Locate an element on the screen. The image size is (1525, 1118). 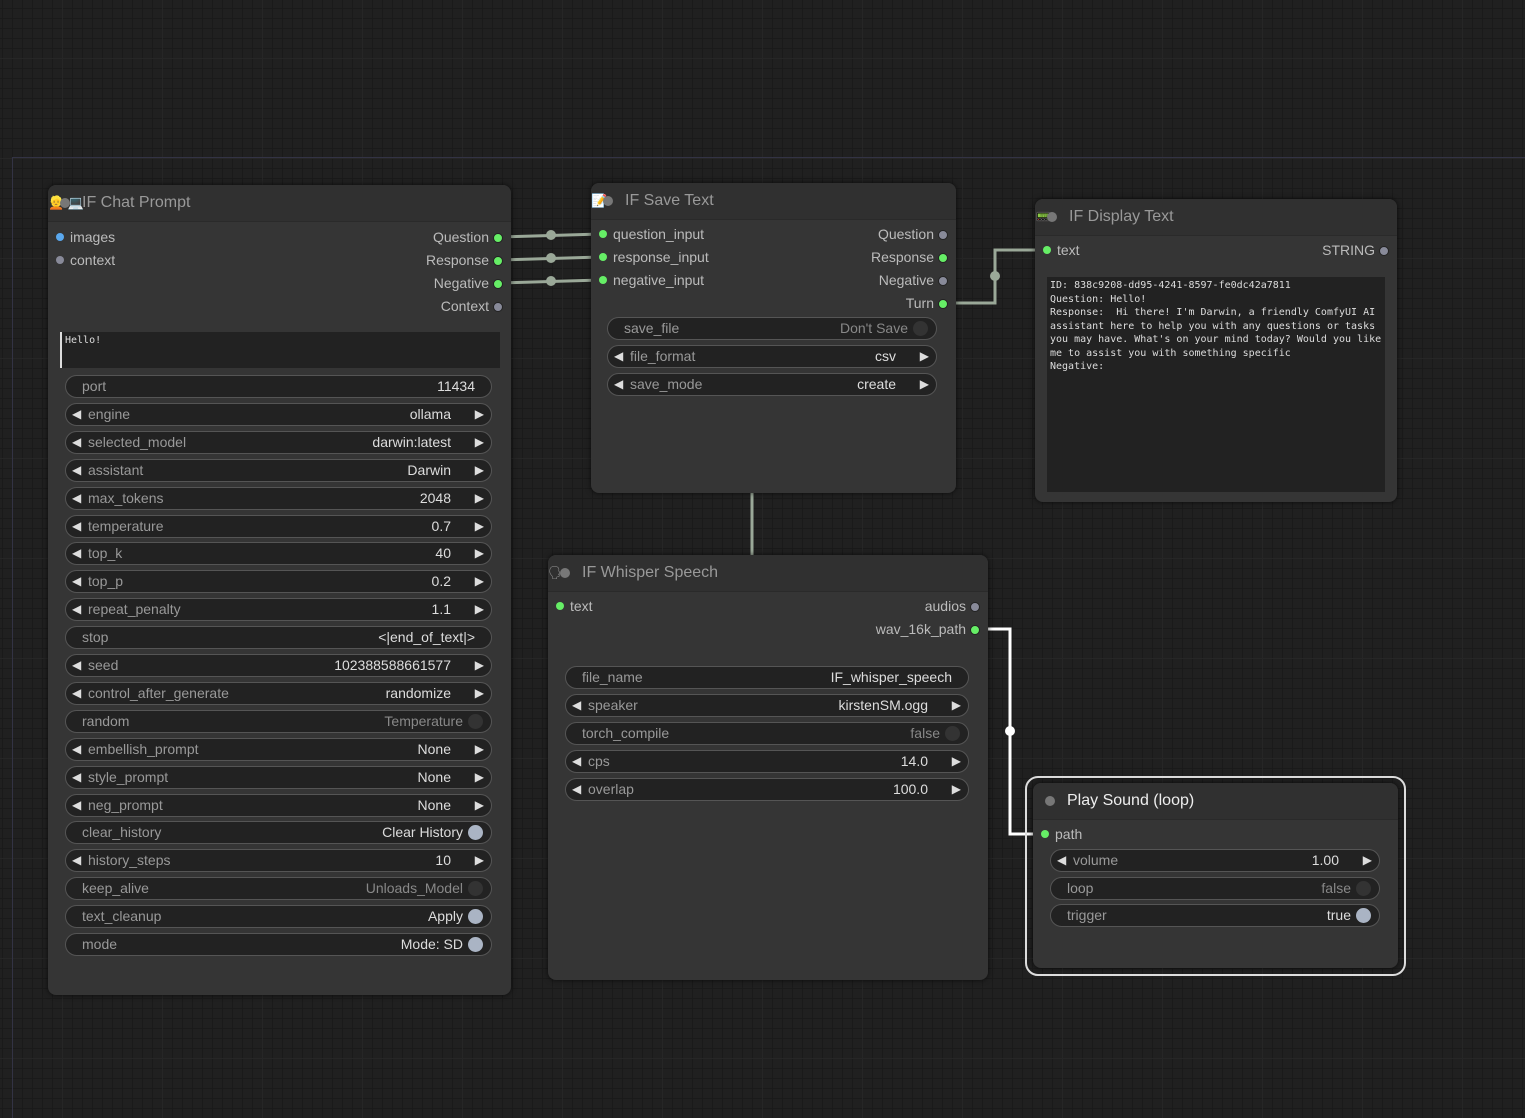
widget-cps: ◀ cps 14.0 ▶ is located at coordinates (767, 761).